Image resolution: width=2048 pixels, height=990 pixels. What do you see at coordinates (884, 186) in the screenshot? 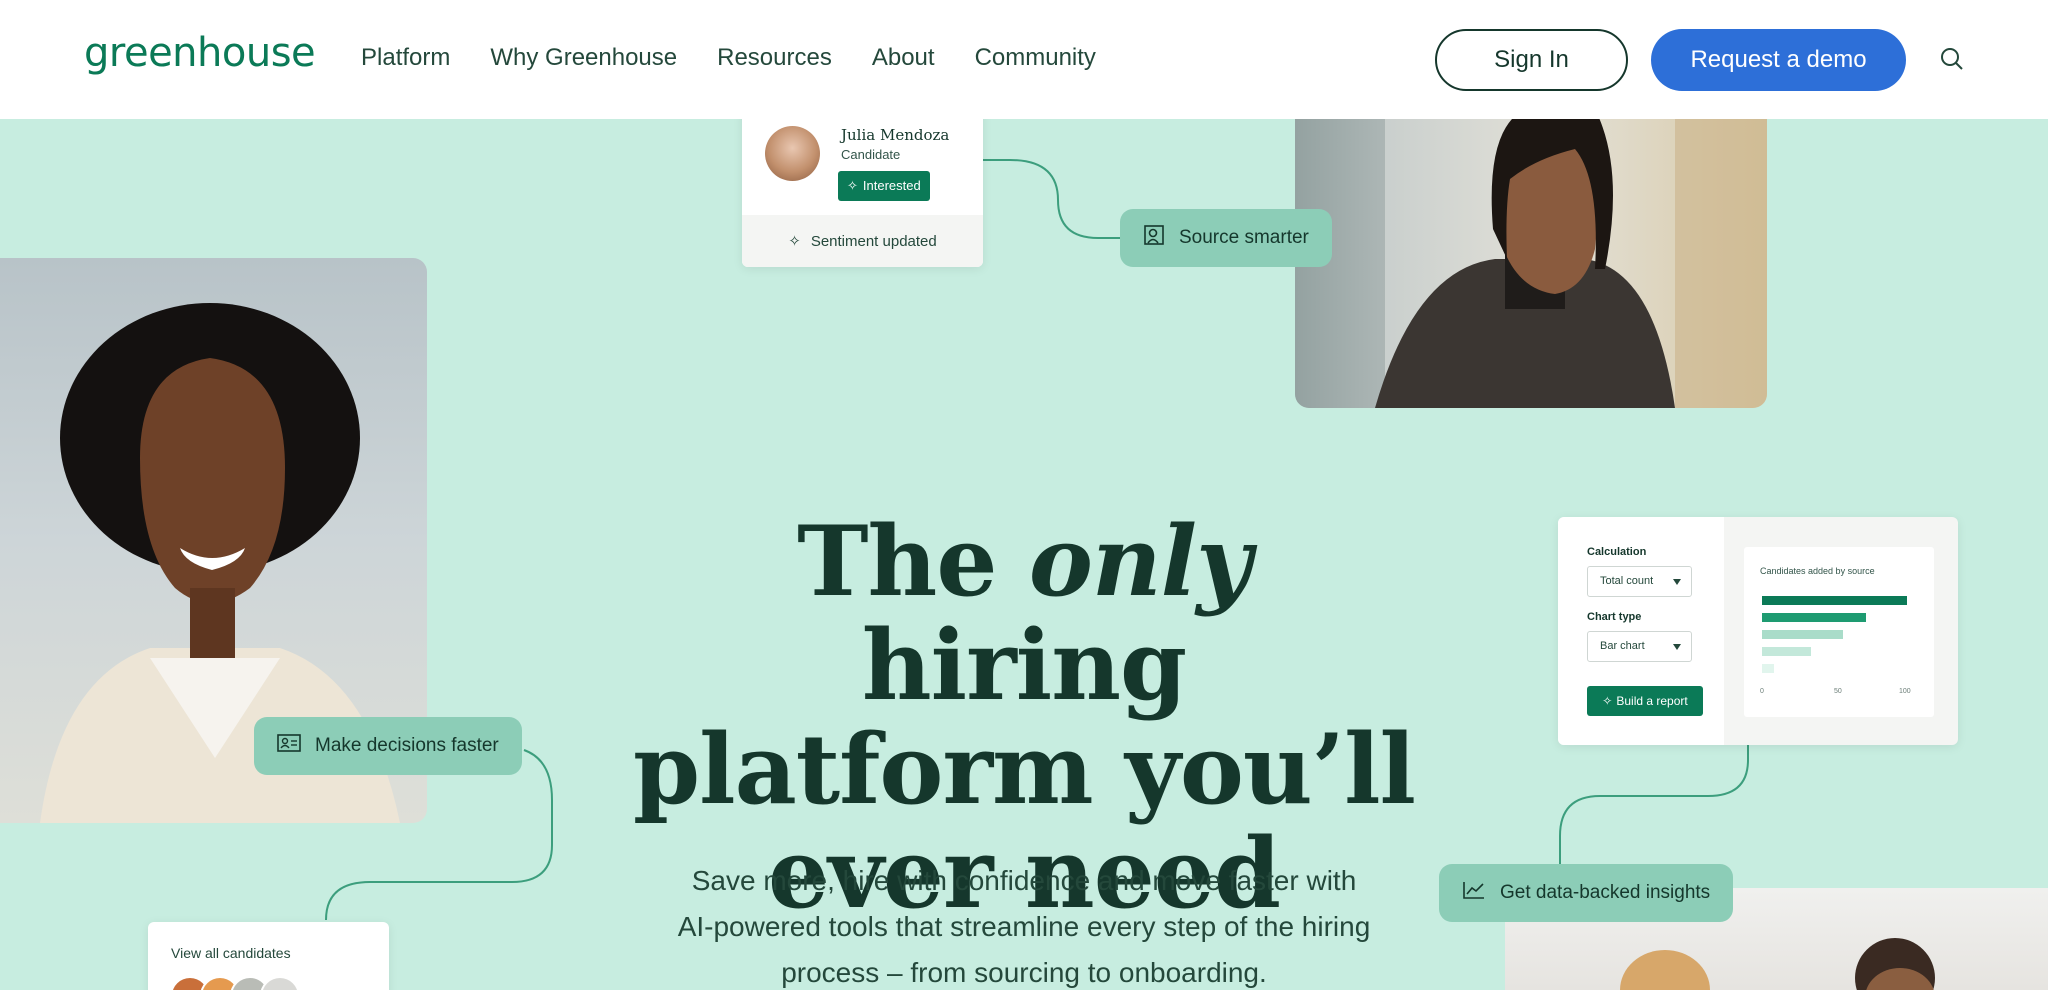
I see `interested-badge: ✧ Interested` at bounding box center [884, 186].